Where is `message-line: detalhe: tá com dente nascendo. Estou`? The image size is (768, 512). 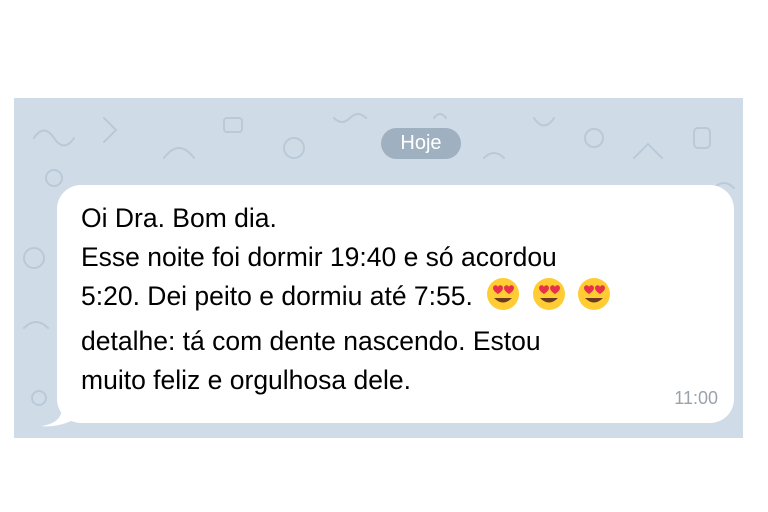 message-line: detalhe: tá com dente nascendo. Estou is located at coordinates (311, 341).